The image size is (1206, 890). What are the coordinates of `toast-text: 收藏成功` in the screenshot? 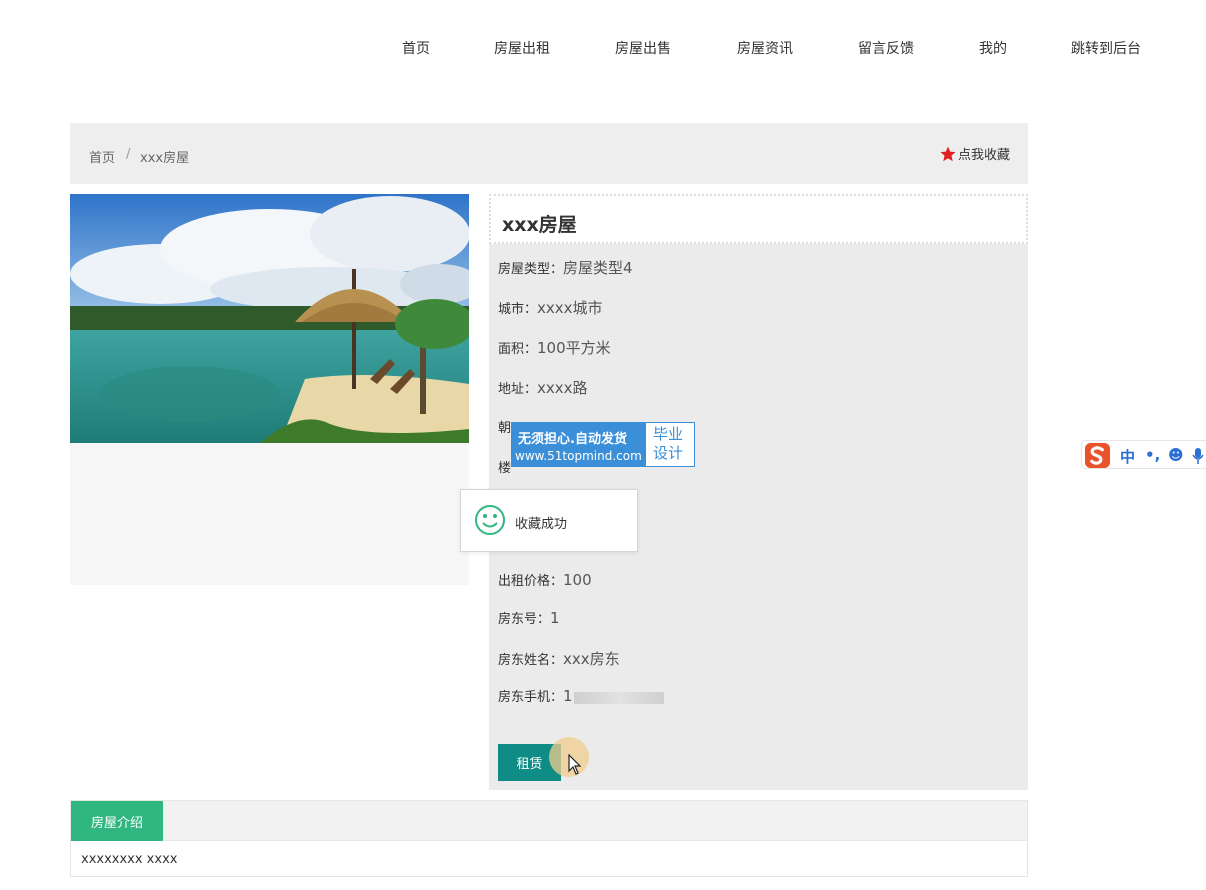 It's located at (541, 524).